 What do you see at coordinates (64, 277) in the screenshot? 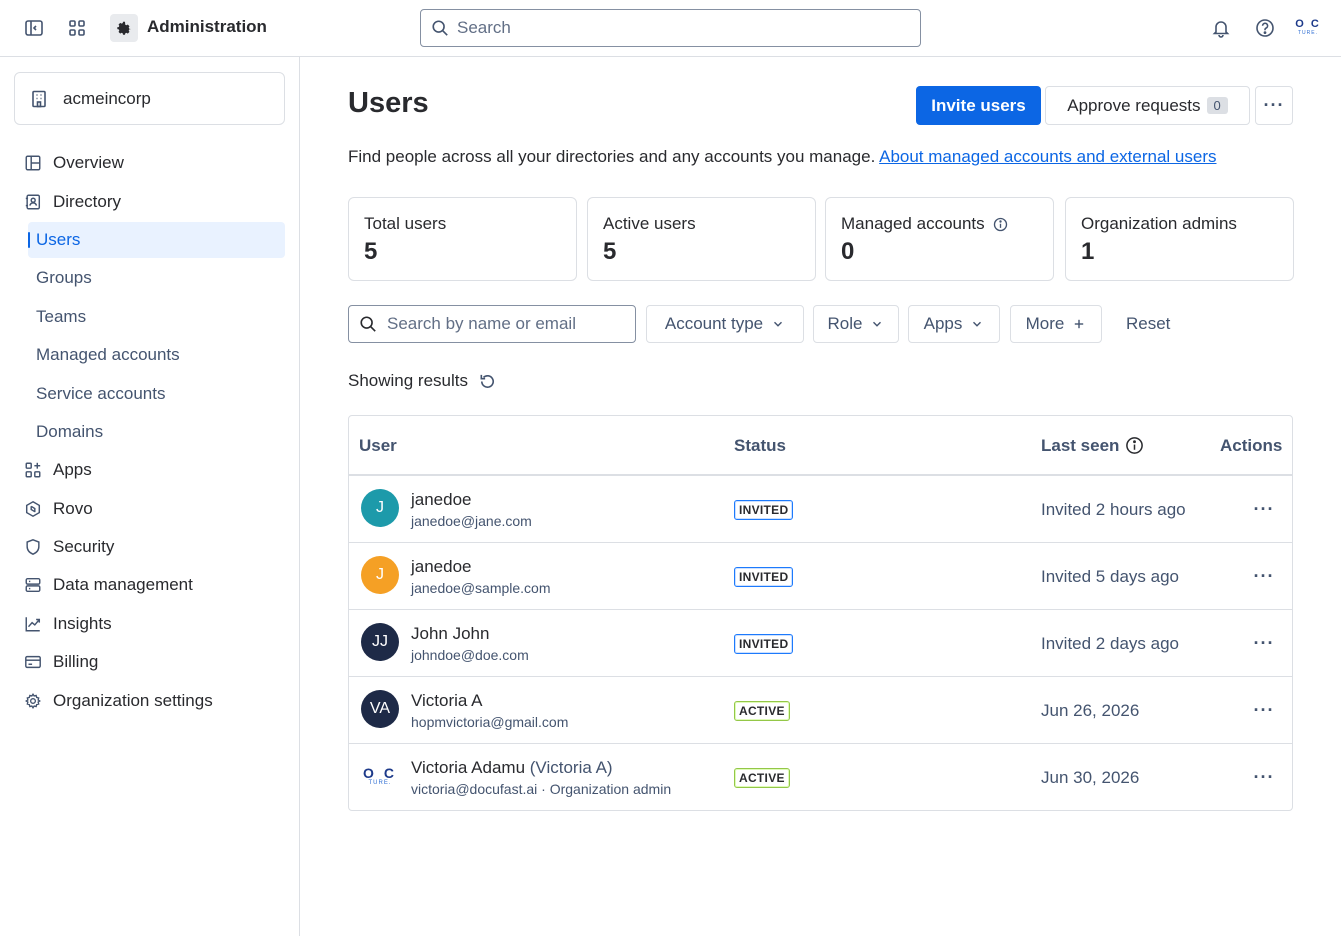
I see `sidebar-subitem-label: Groups` at bounding box center [64, 277].